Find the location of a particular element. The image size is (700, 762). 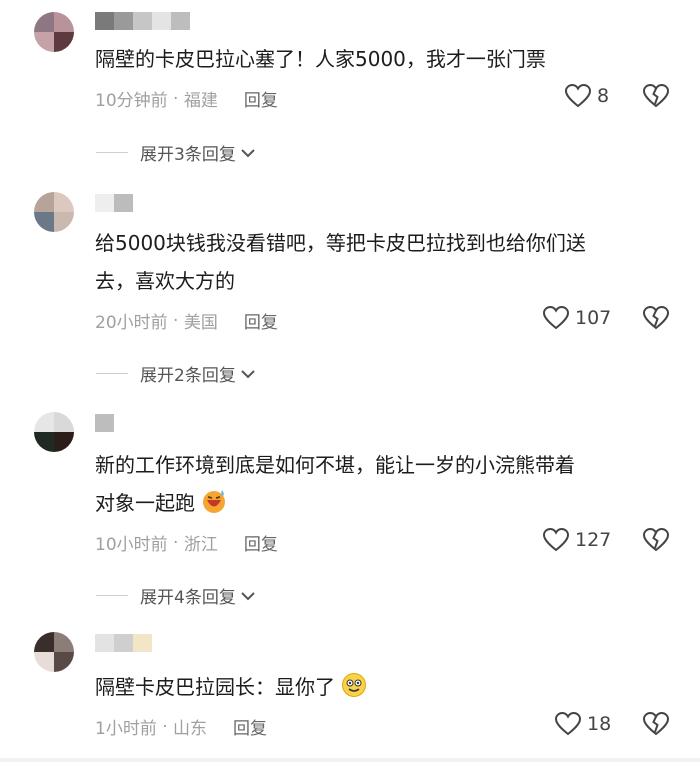

like-button: 107 is located at coordinates (577, 318).